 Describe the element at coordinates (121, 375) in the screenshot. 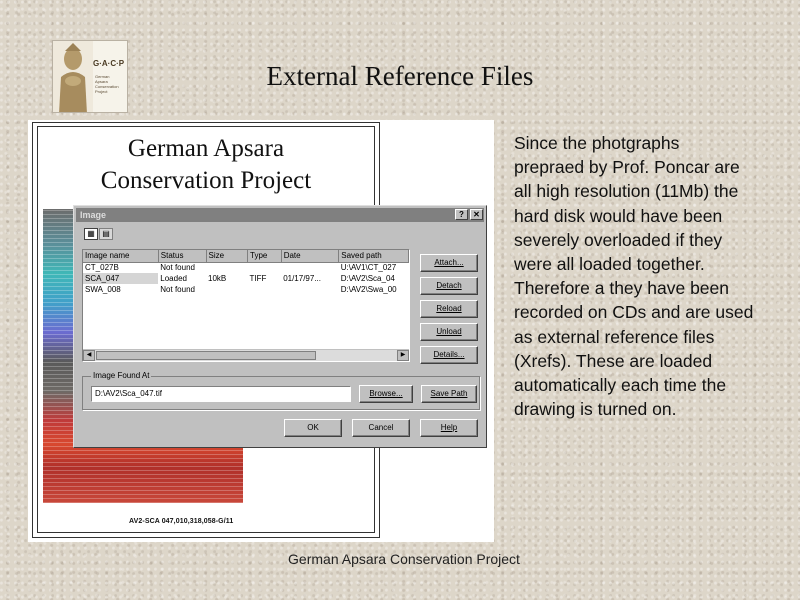

I see `image-found-at-label: Image Found At` at that location.